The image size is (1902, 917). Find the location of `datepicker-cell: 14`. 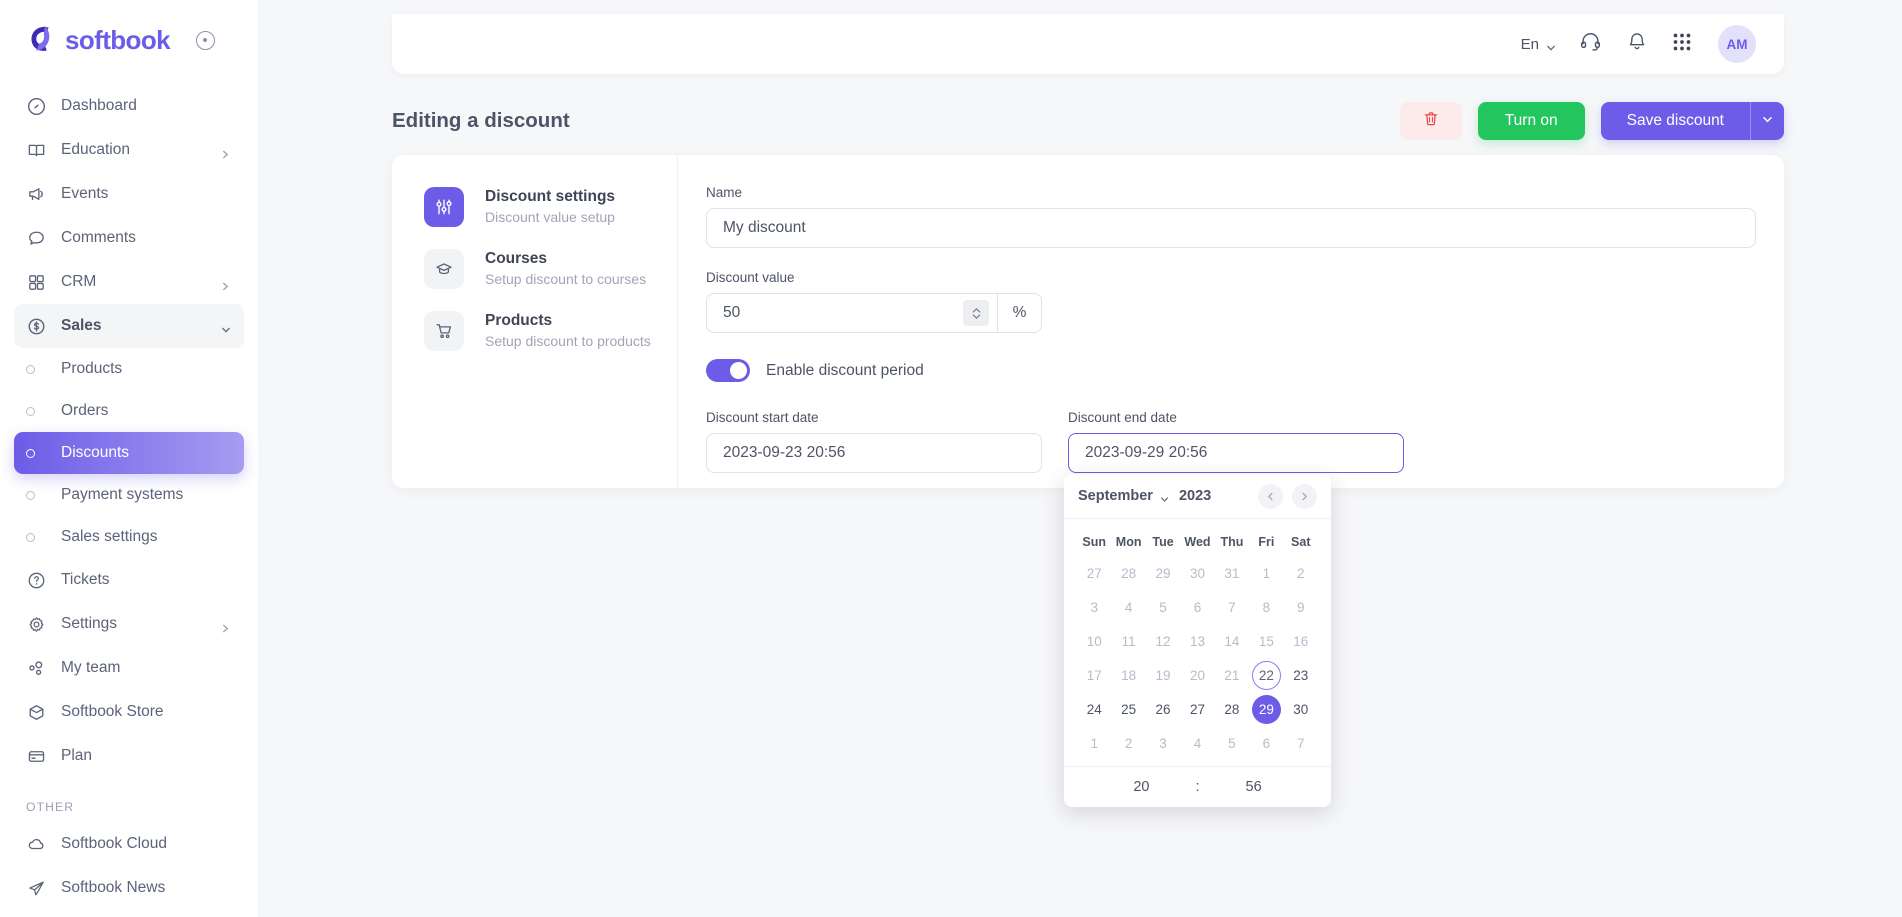

datepicker-cell: 14 is located at coordinates (1232, 641).